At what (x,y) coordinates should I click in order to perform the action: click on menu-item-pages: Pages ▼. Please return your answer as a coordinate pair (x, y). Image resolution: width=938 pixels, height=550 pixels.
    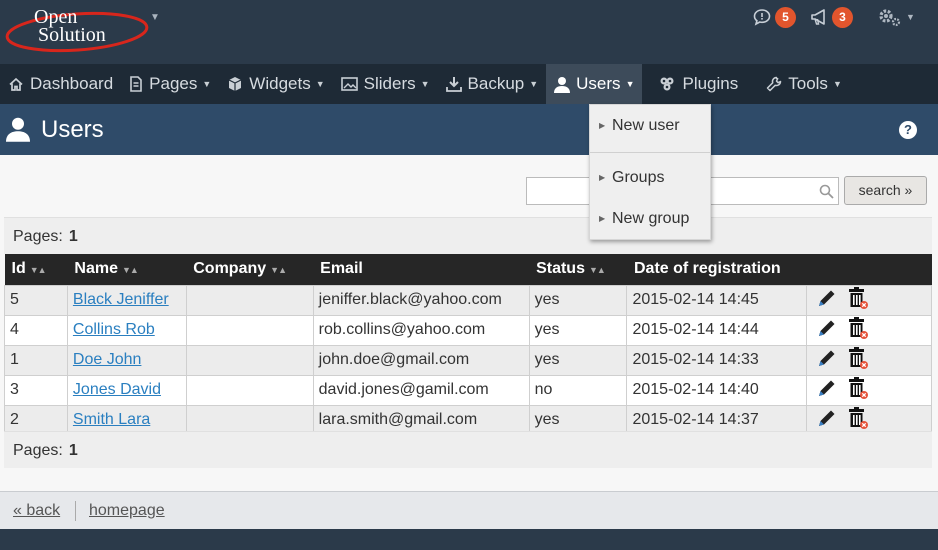
    Looking at the image, I should click on (170, 84).